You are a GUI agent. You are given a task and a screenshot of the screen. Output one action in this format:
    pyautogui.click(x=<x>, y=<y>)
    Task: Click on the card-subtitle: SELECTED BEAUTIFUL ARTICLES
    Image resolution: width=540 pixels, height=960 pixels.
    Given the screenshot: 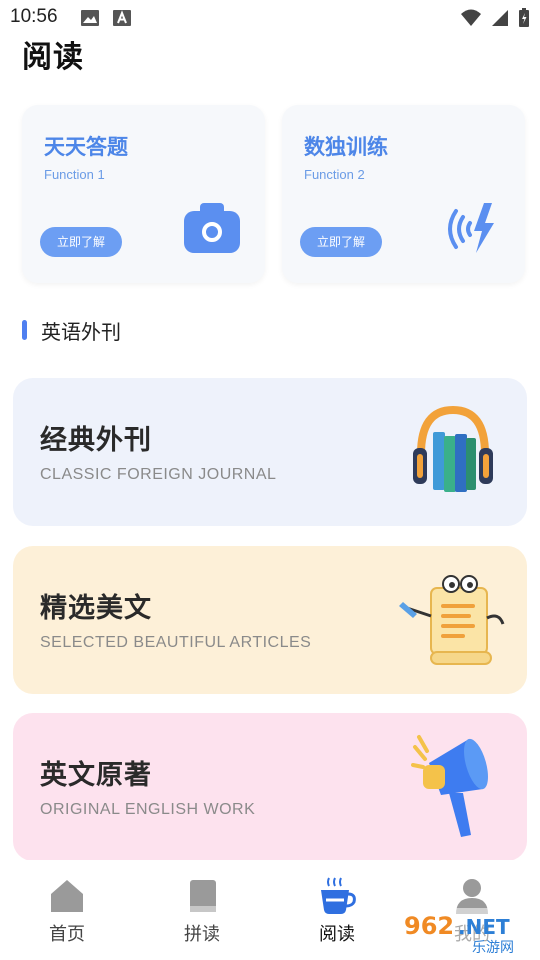 What is the action you would take?
    pyautogui.click(x=176, y=642)
    